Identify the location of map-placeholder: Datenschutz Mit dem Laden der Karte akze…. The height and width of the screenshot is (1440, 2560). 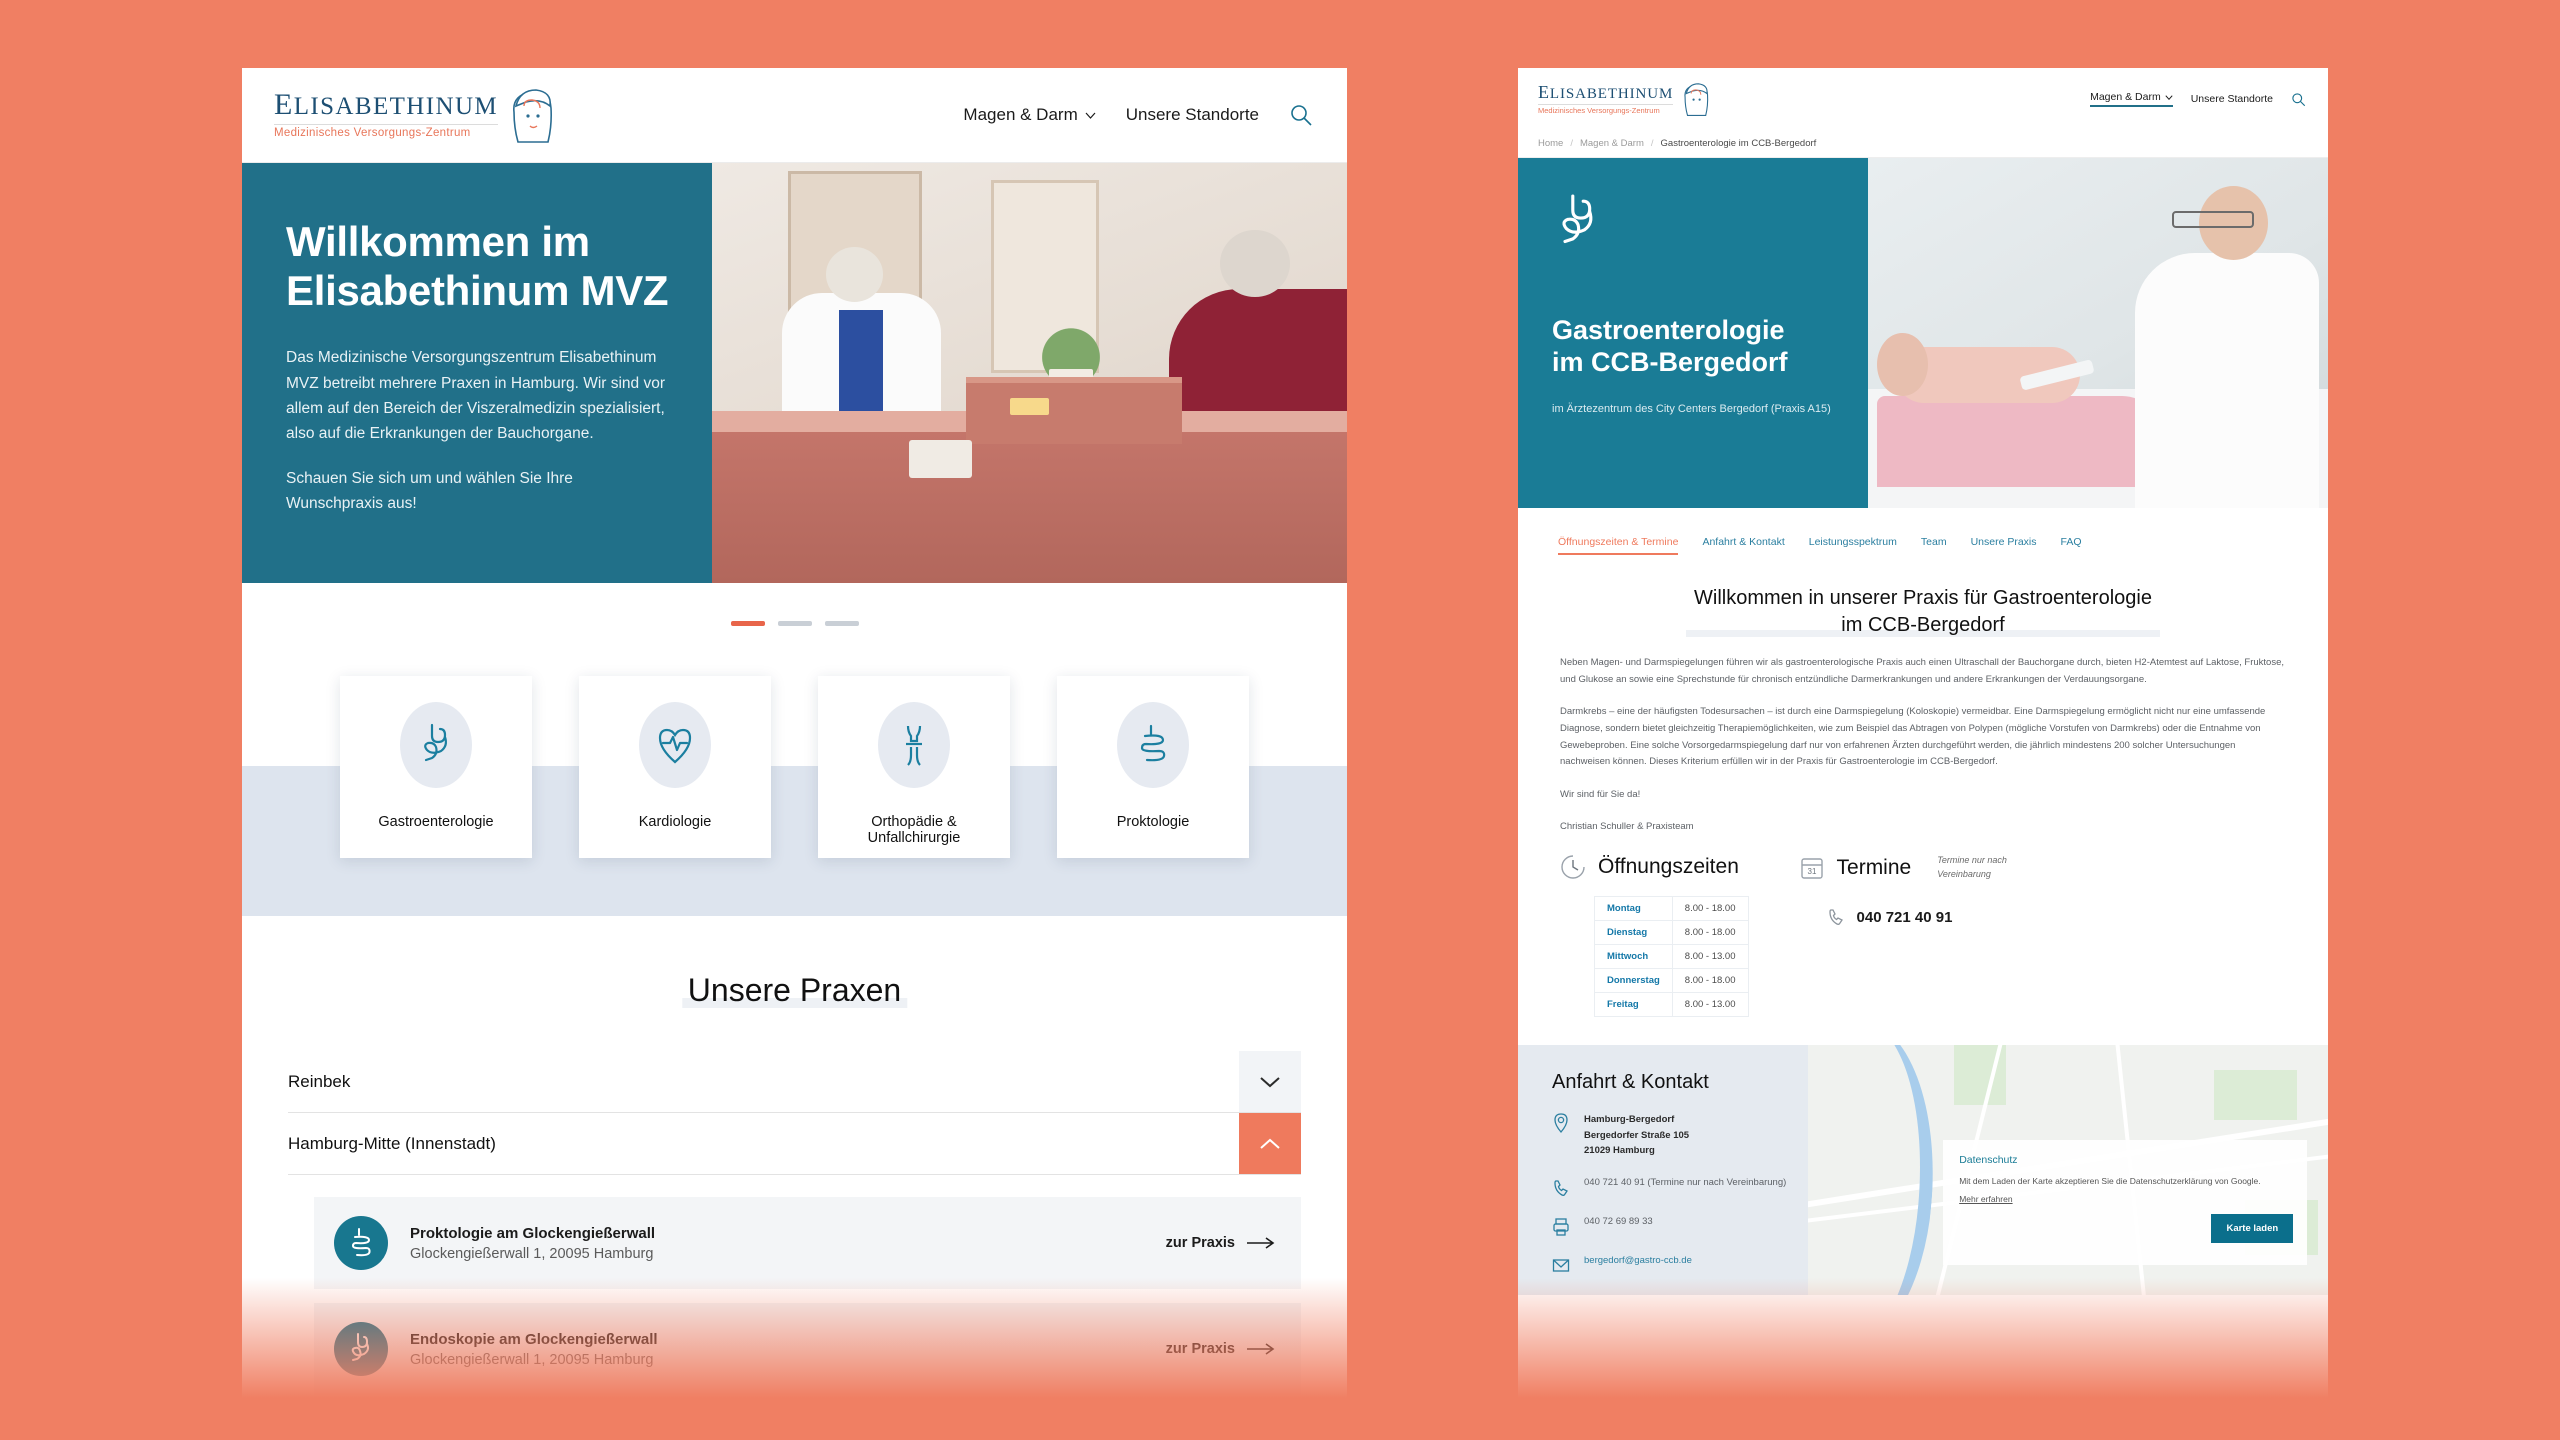
(2068, 1170).